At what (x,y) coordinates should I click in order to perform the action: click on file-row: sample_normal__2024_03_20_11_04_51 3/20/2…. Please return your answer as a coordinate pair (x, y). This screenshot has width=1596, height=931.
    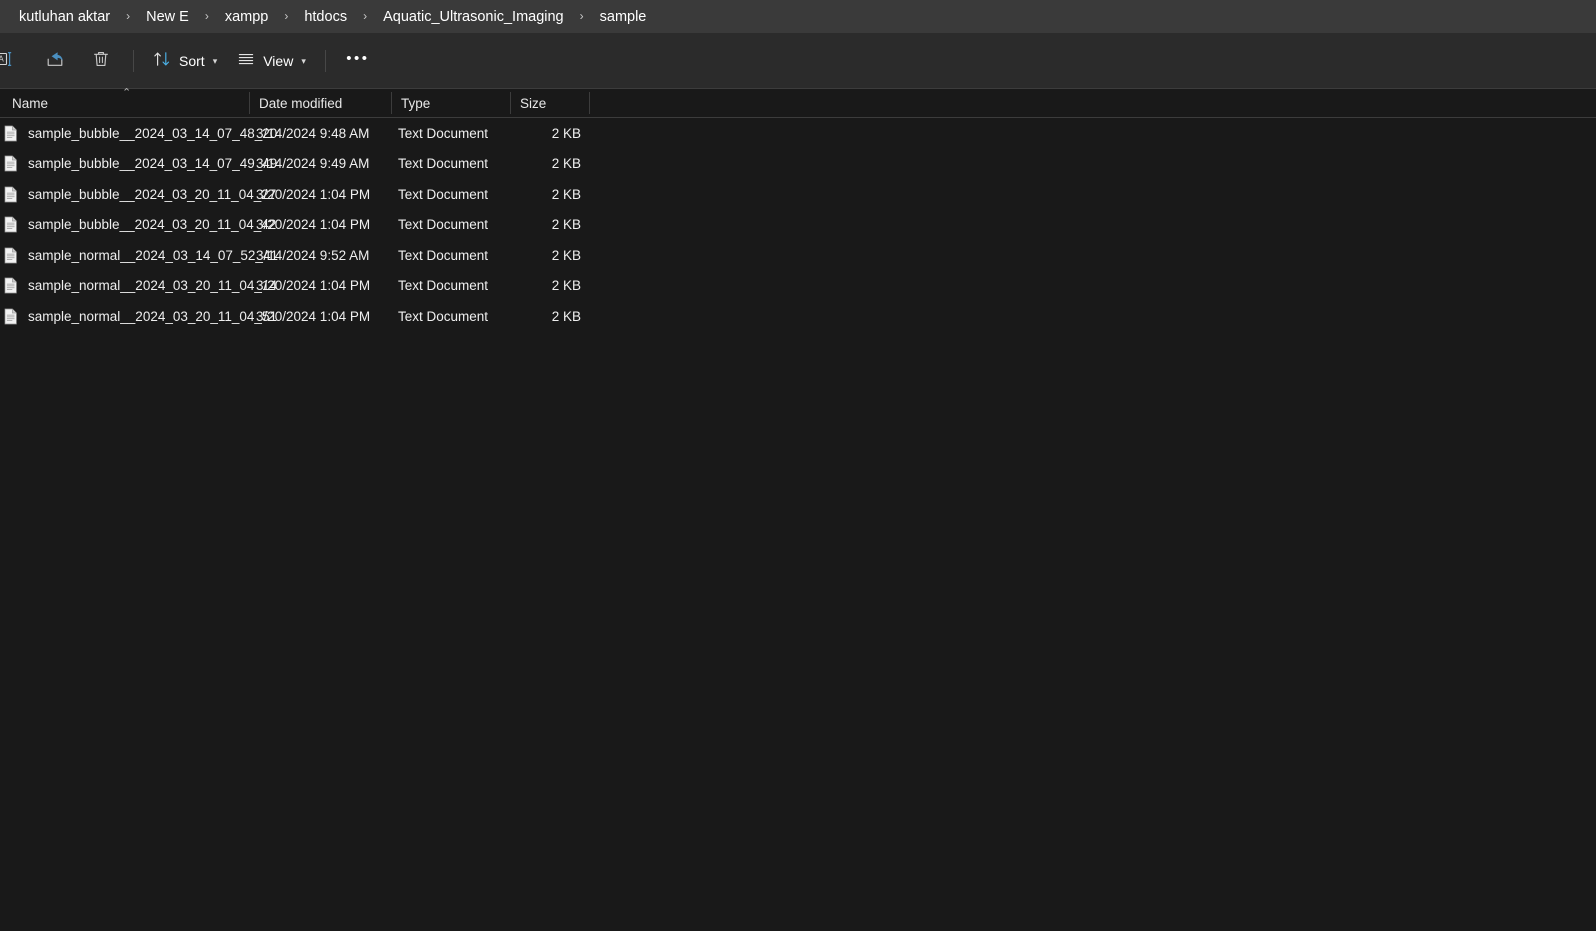
    Looking at the image, I should click on (798, 316).